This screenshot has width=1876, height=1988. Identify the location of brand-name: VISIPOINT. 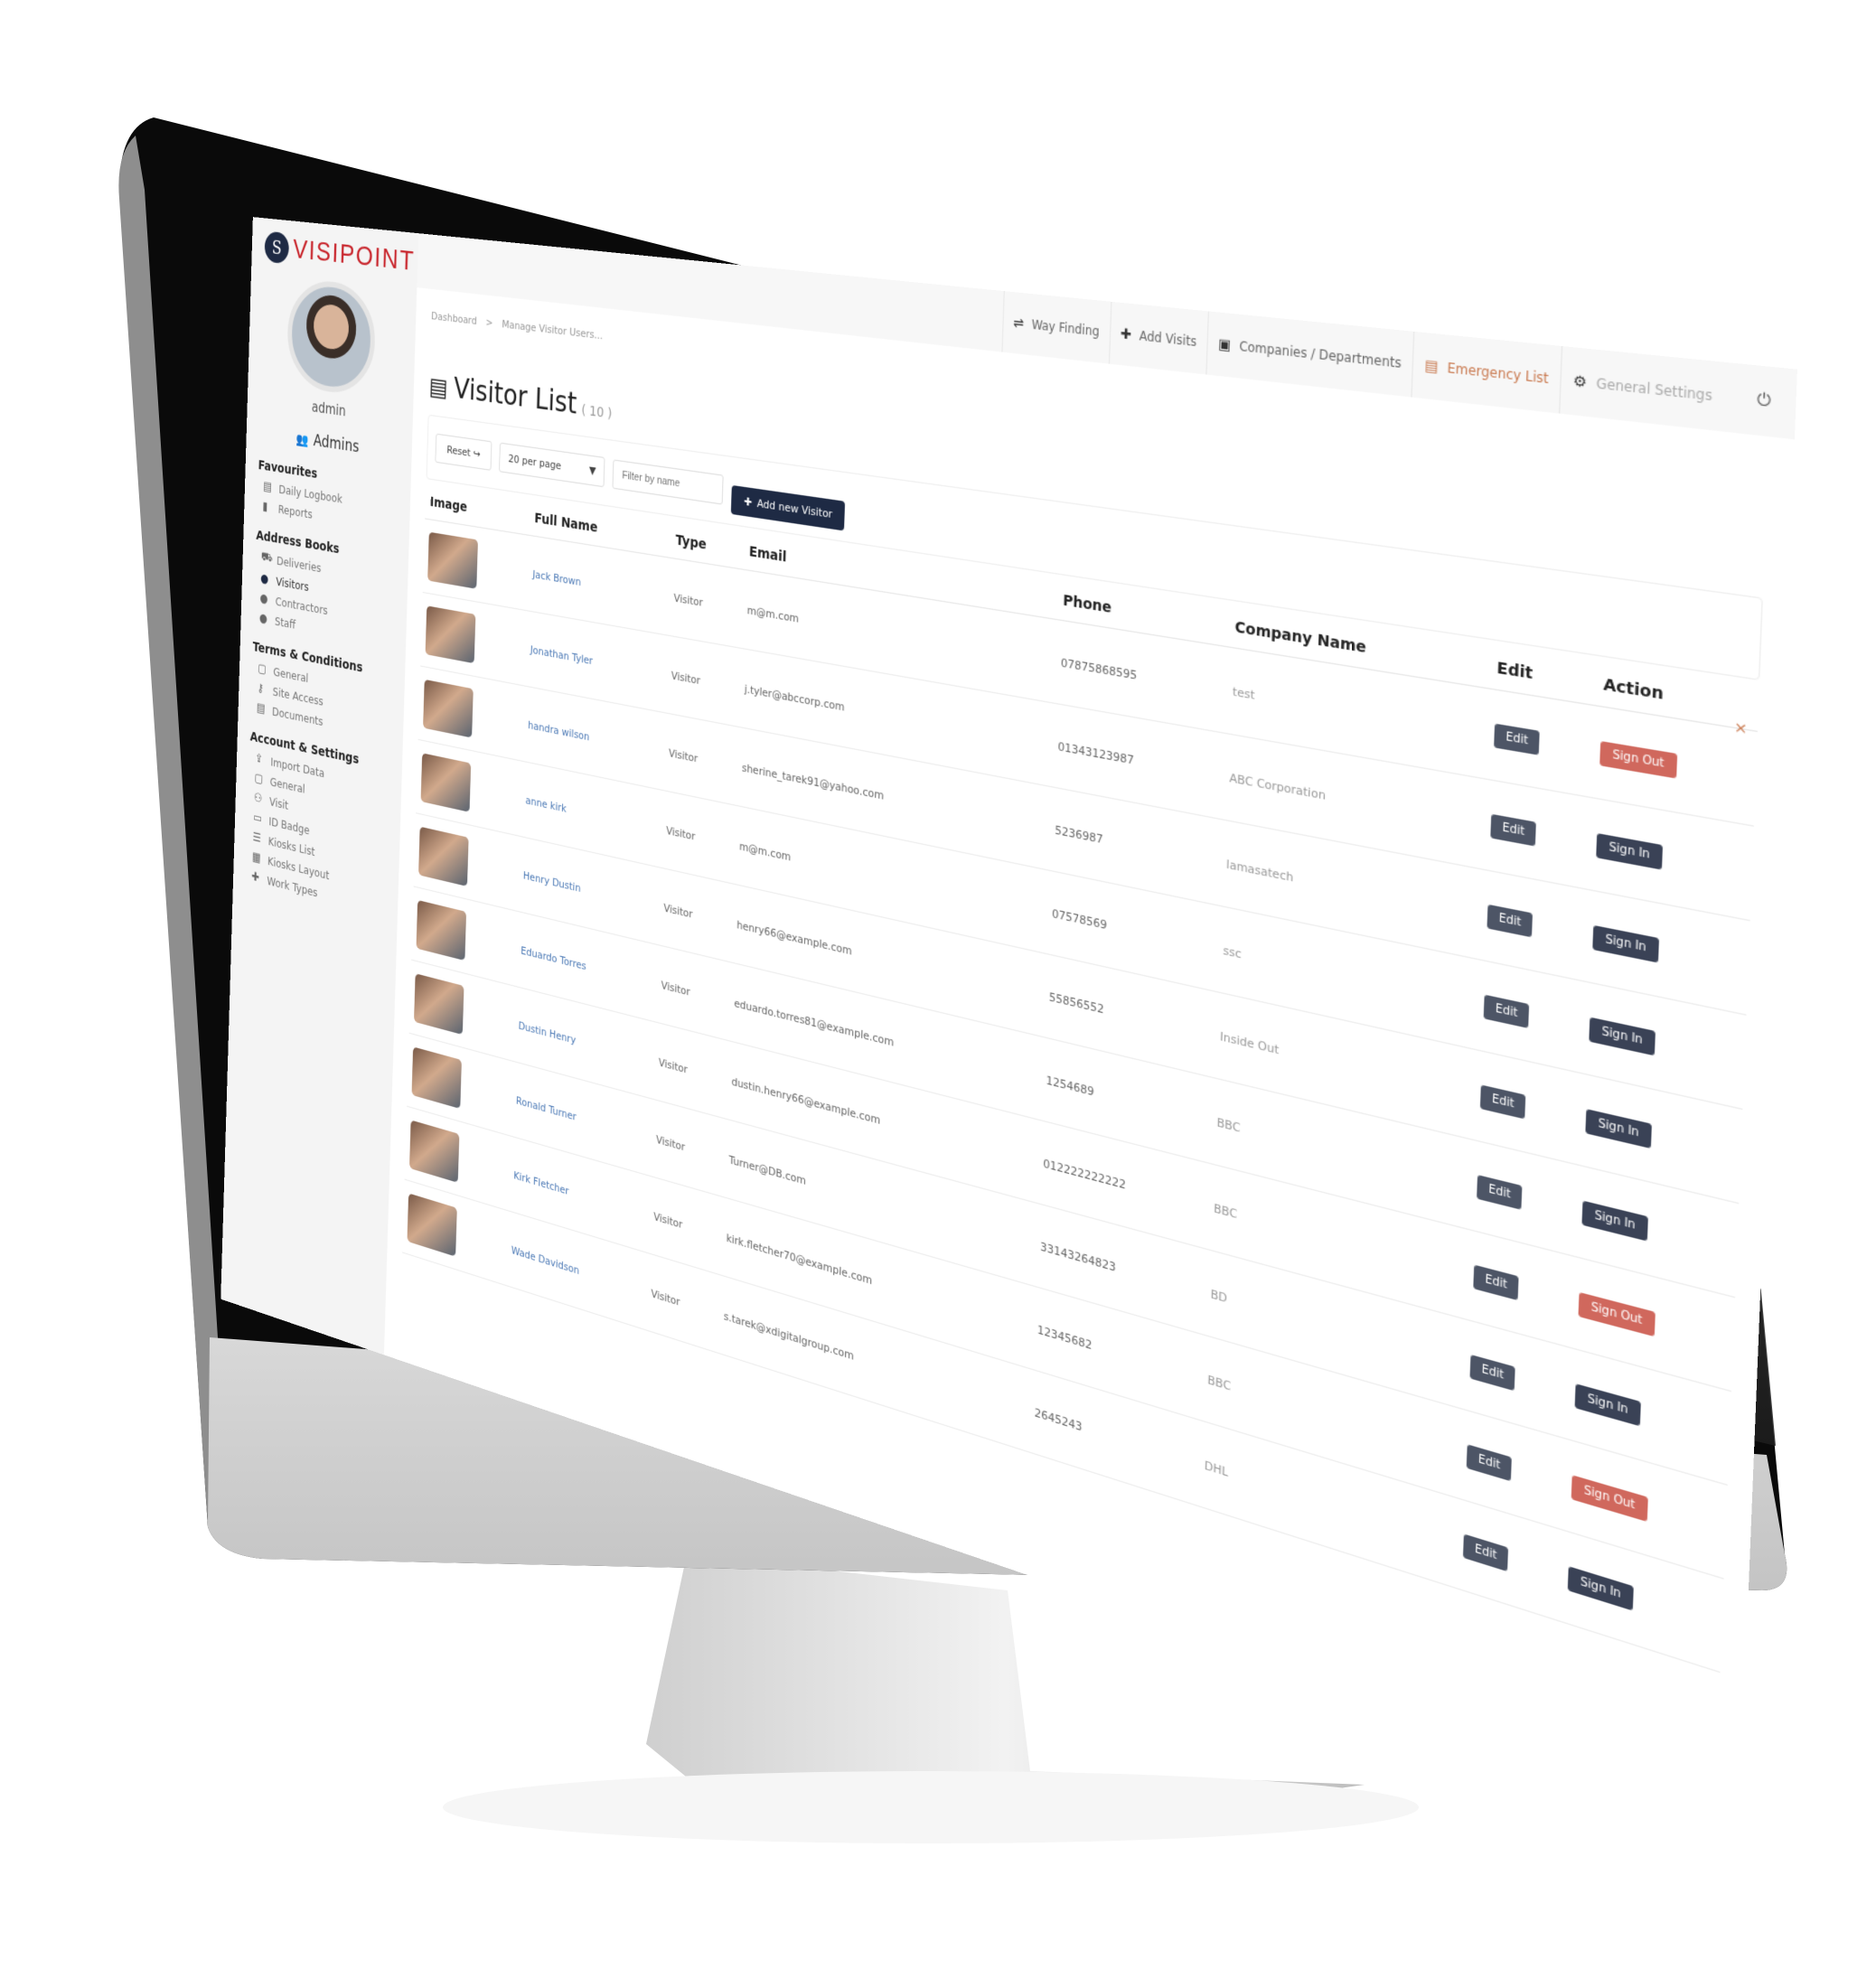
(354, 255).